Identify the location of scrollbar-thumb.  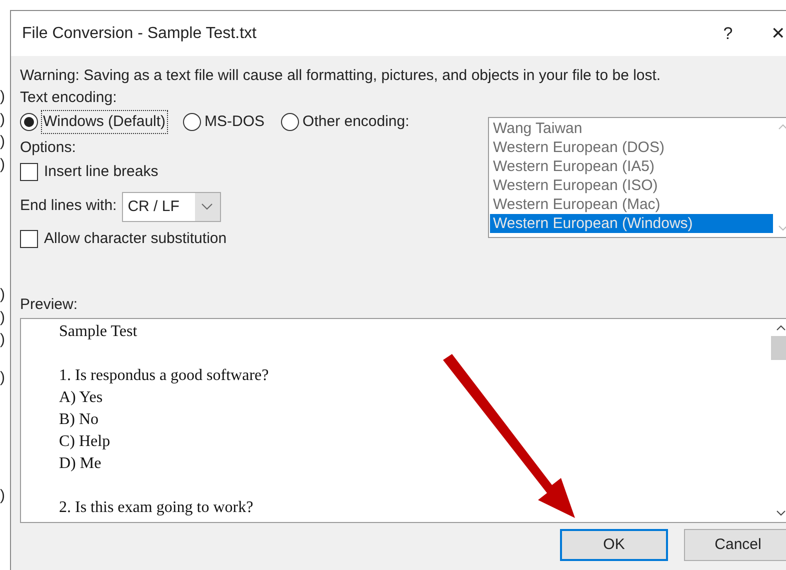
(778, 348).